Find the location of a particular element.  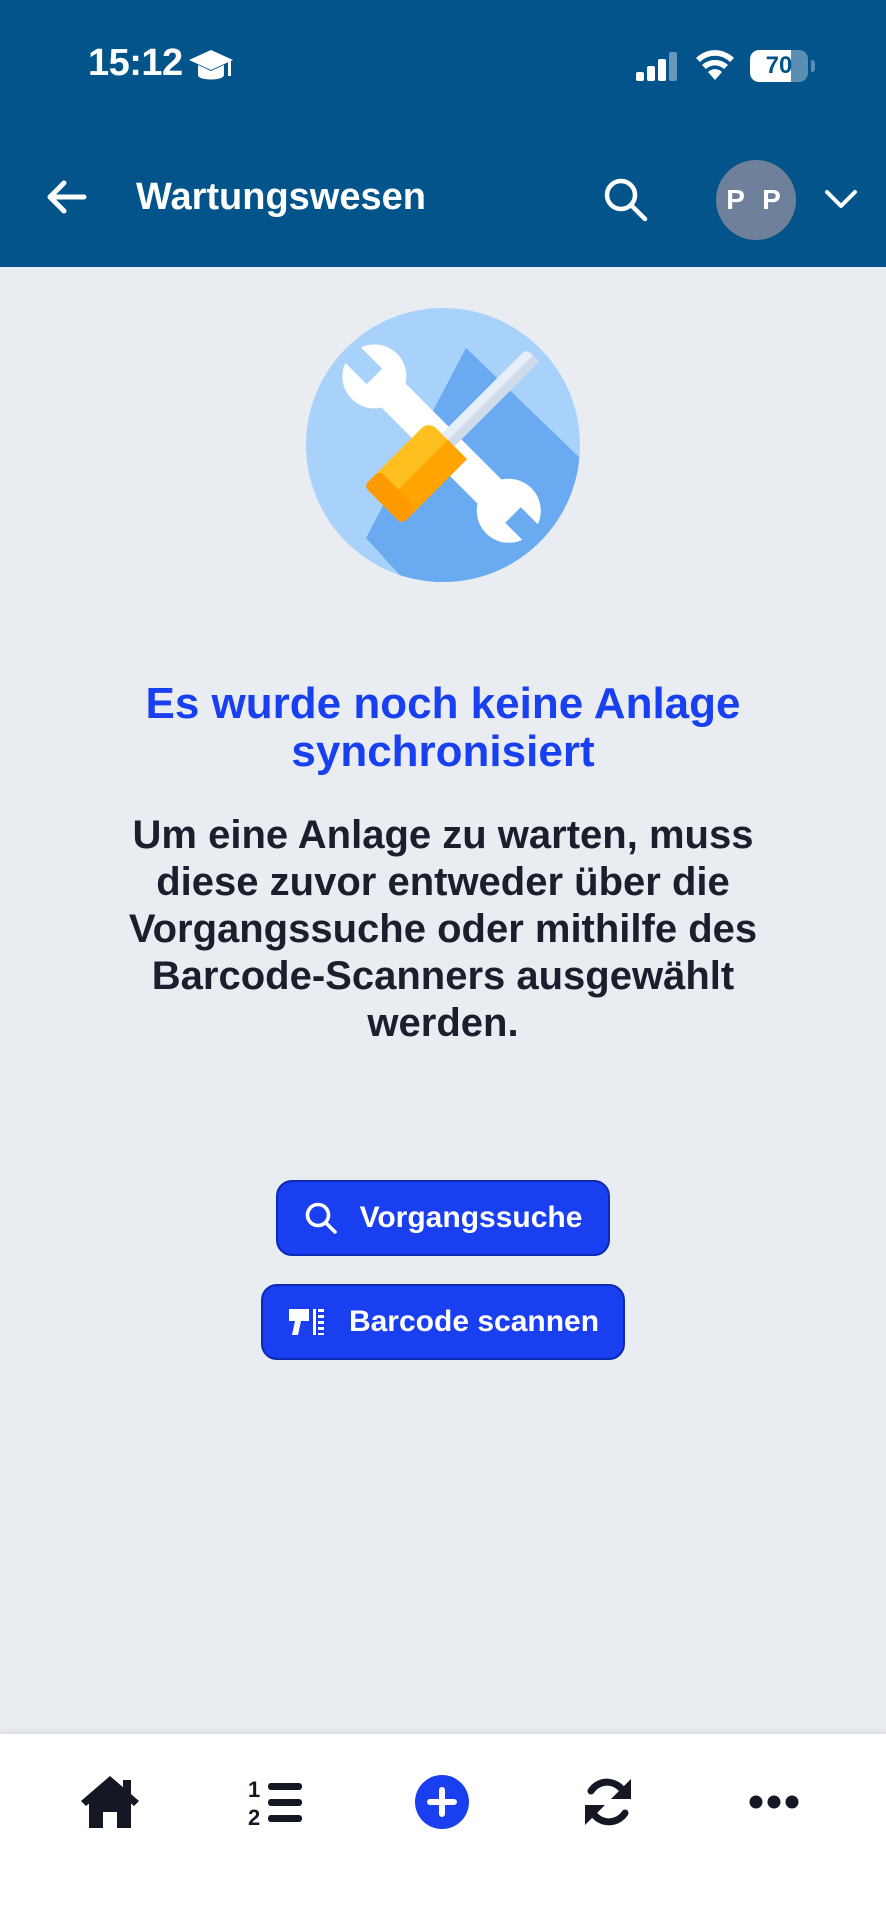

chevron-down-icon is located at coordinates (841, 199).